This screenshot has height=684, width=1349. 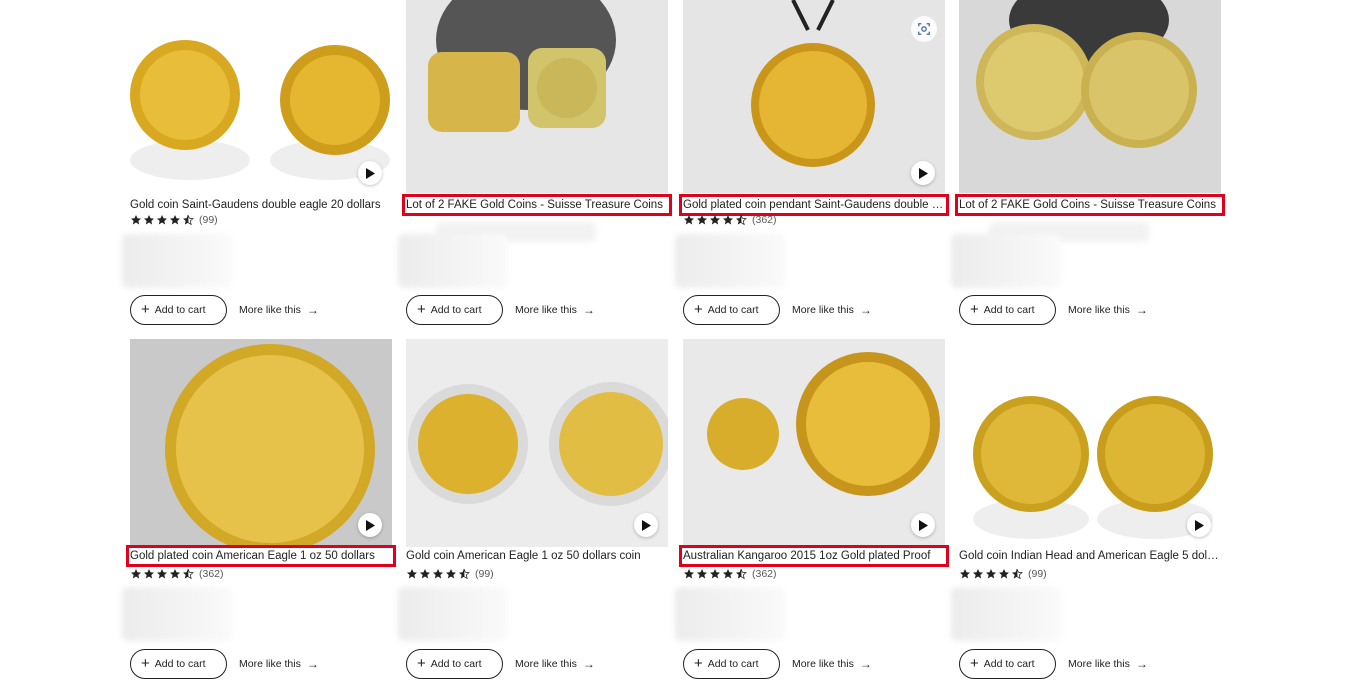 What do you see at coordinates (924, 29) in the screenshot?
I see `visual-search-icon` at bounding box center [924, 29].